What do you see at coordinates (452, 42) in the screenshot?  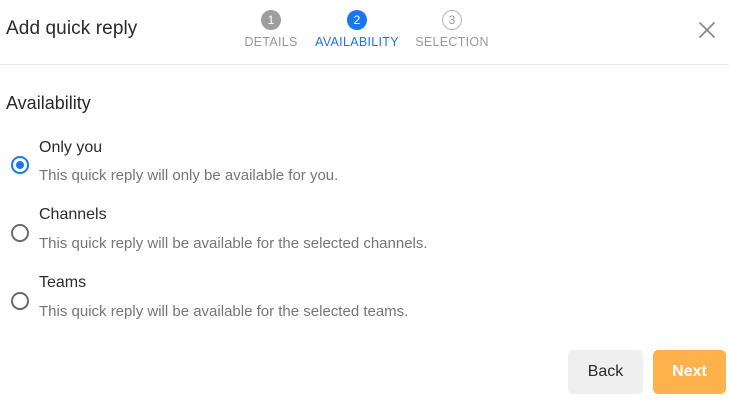 I see `step-label: SELECTION` at bounding box center [452, 42].